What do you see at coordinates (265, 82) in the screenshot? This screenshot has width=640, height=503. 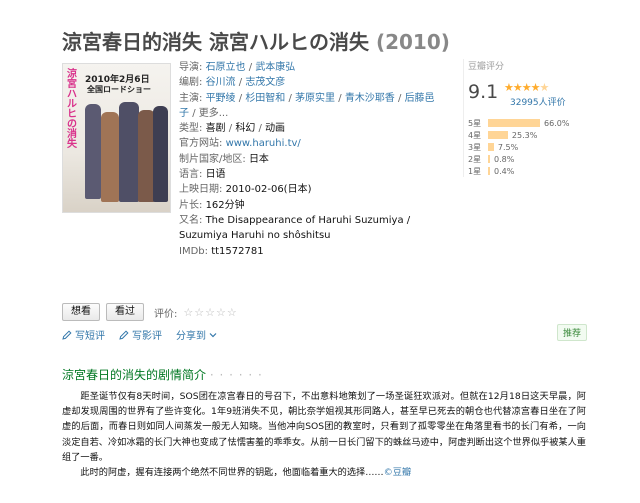 I see `writer-link: 志茂文彦` at bounding box center [265, 82].